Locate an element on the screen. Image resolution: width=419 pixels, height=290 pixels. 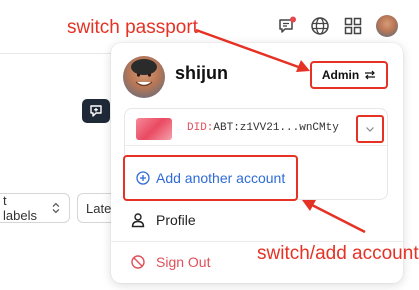
user-icon is located at coordinates (138, 220).